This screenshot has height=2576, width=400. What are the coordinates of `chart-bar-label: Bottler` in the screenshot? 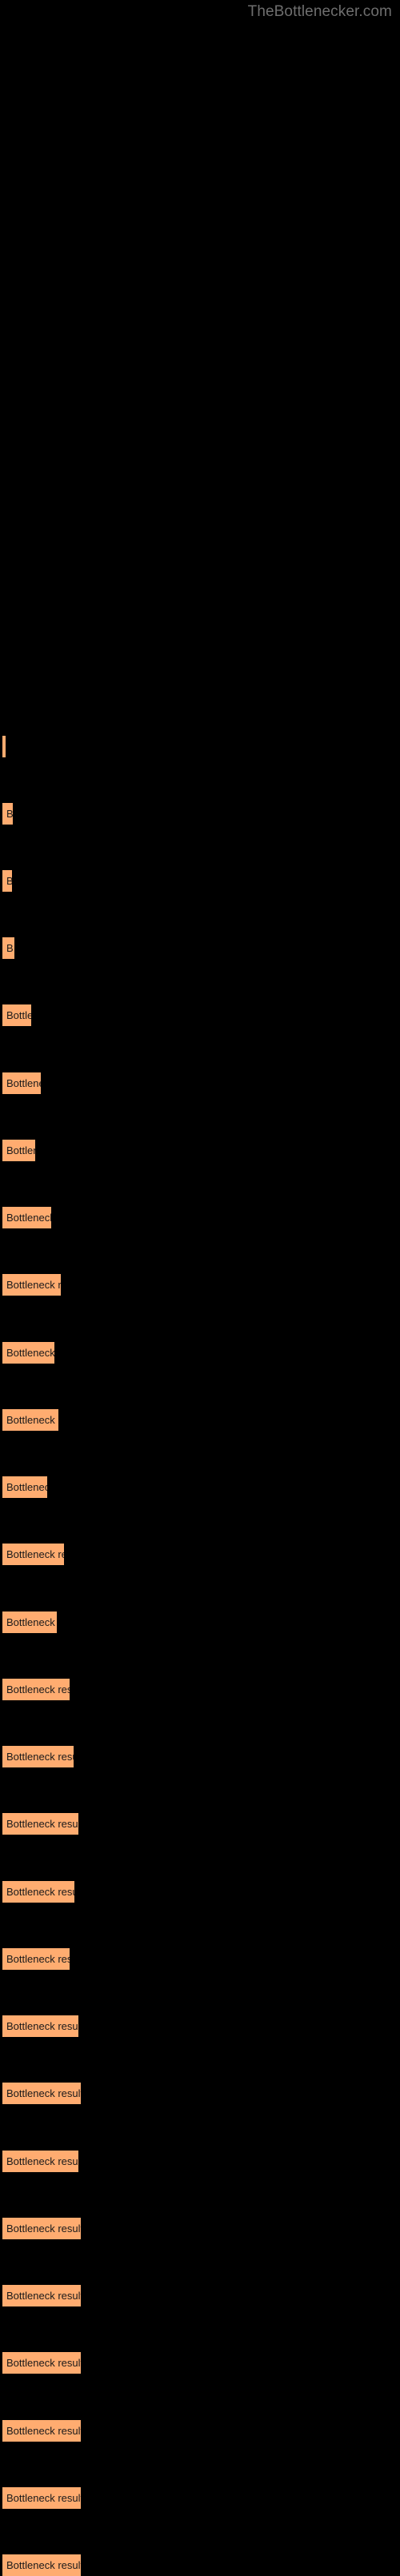 It's located at (18, 1015).